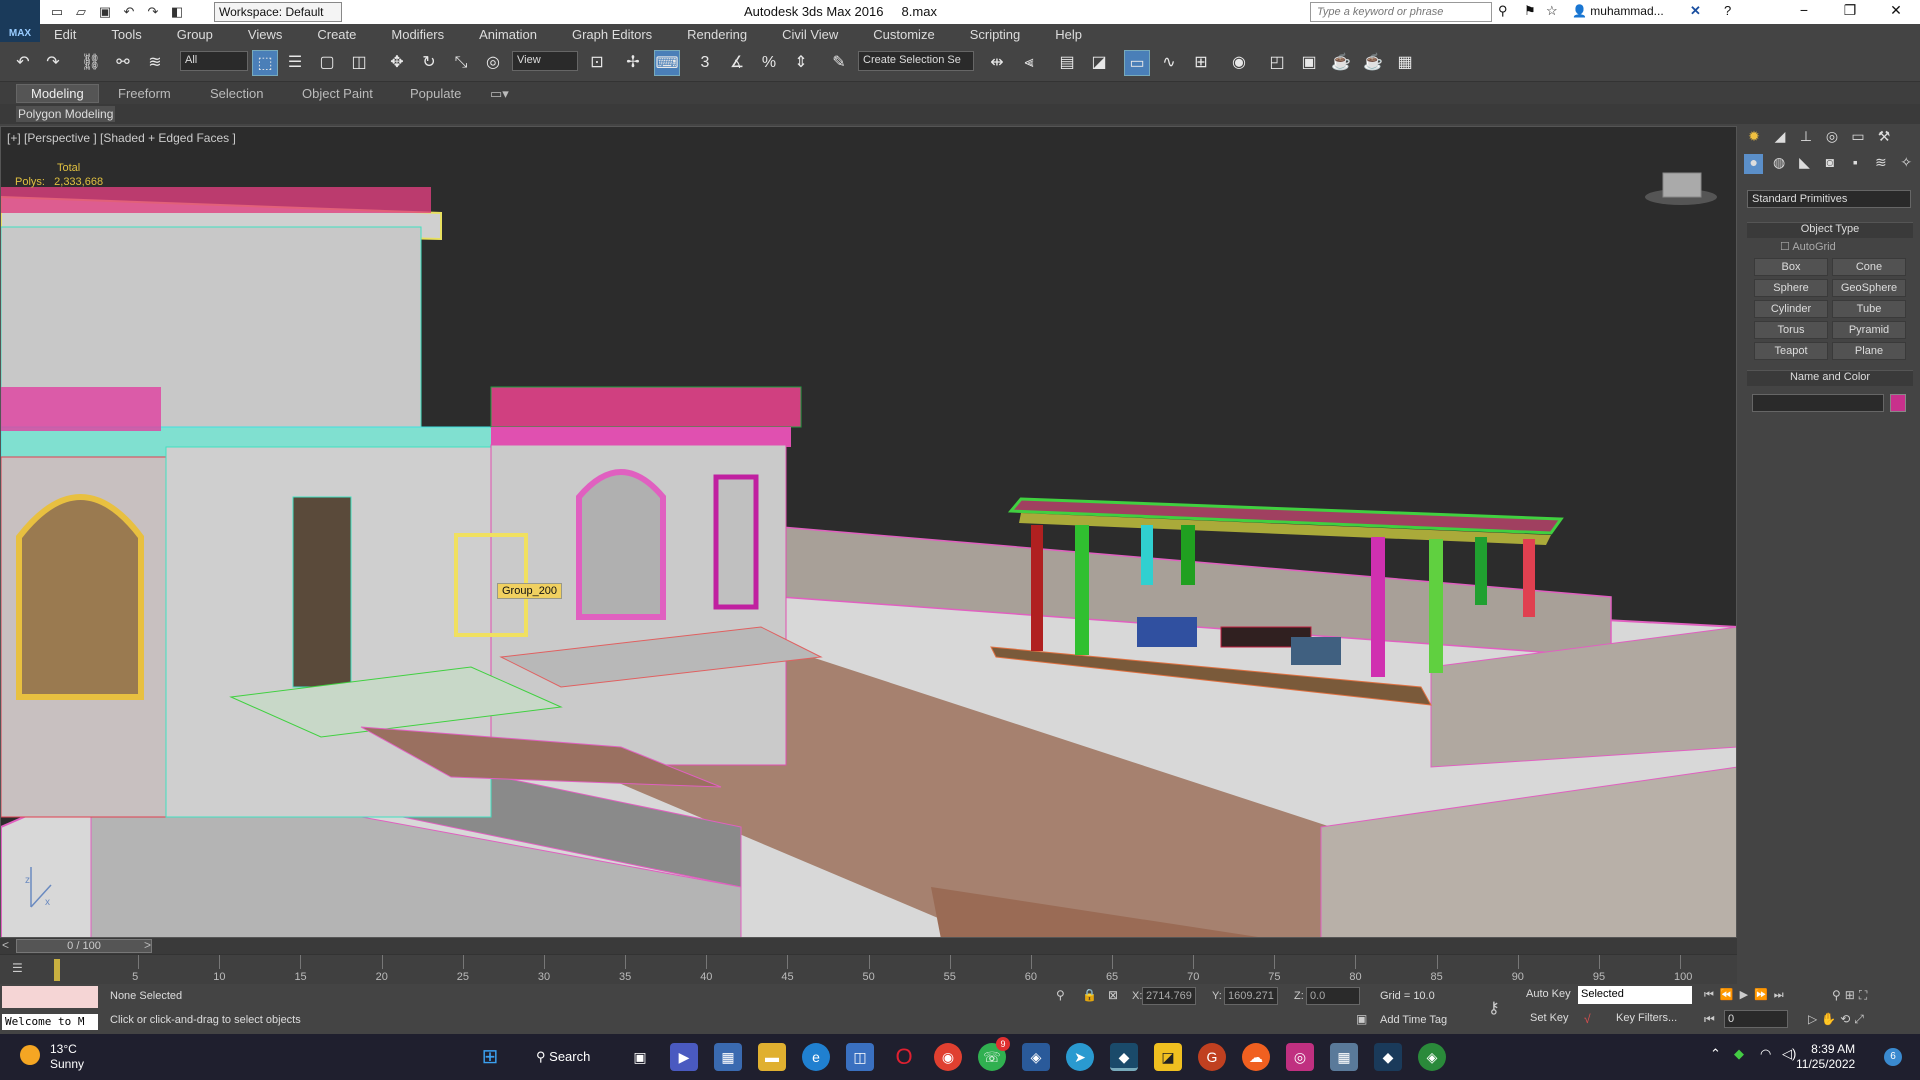 Image resolution: width=1920 pixels, height=1080 pixels. What do you see at coordinates (1754, 164) in the screenshot?
I see `geometry-icon: ●` at bounding box center [1754, 164].